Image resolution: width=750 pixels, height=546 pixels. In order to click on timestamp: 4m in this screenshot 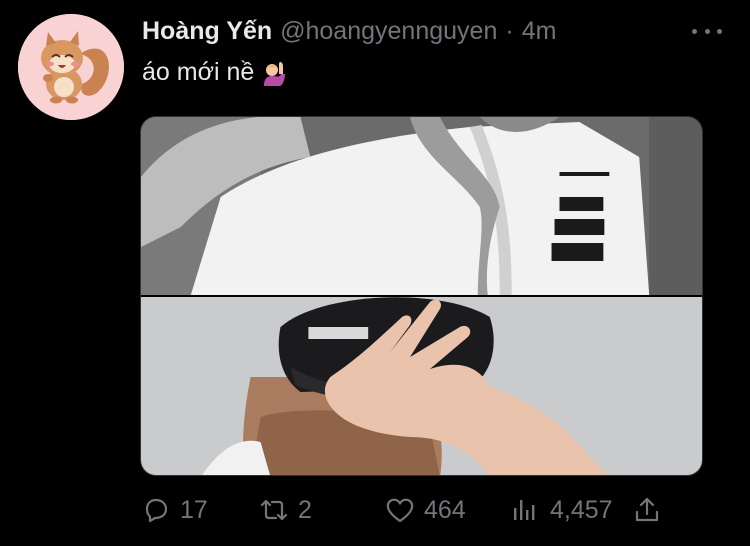, I will do `click(539, 31)`.